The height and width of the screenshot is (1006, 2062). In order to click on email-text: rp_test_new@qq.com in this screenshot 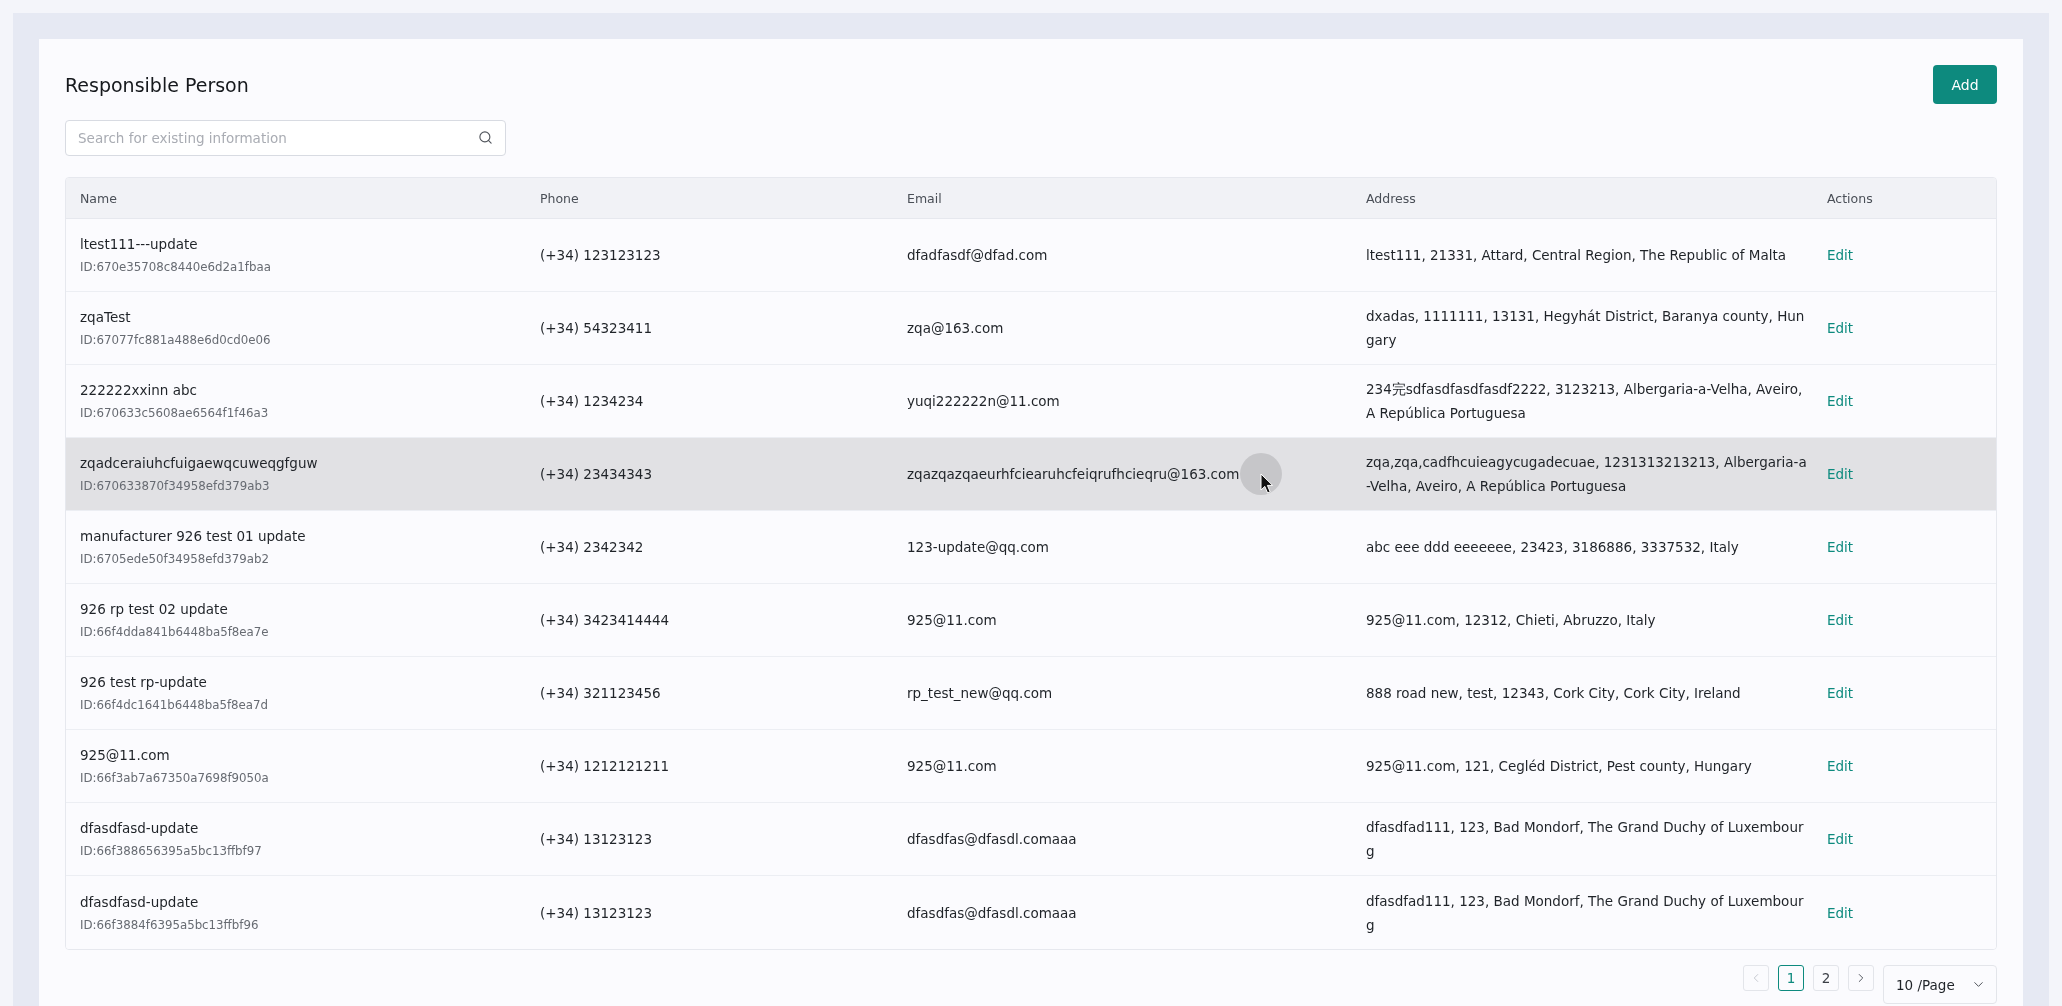, I will do `click(980, 693)`.